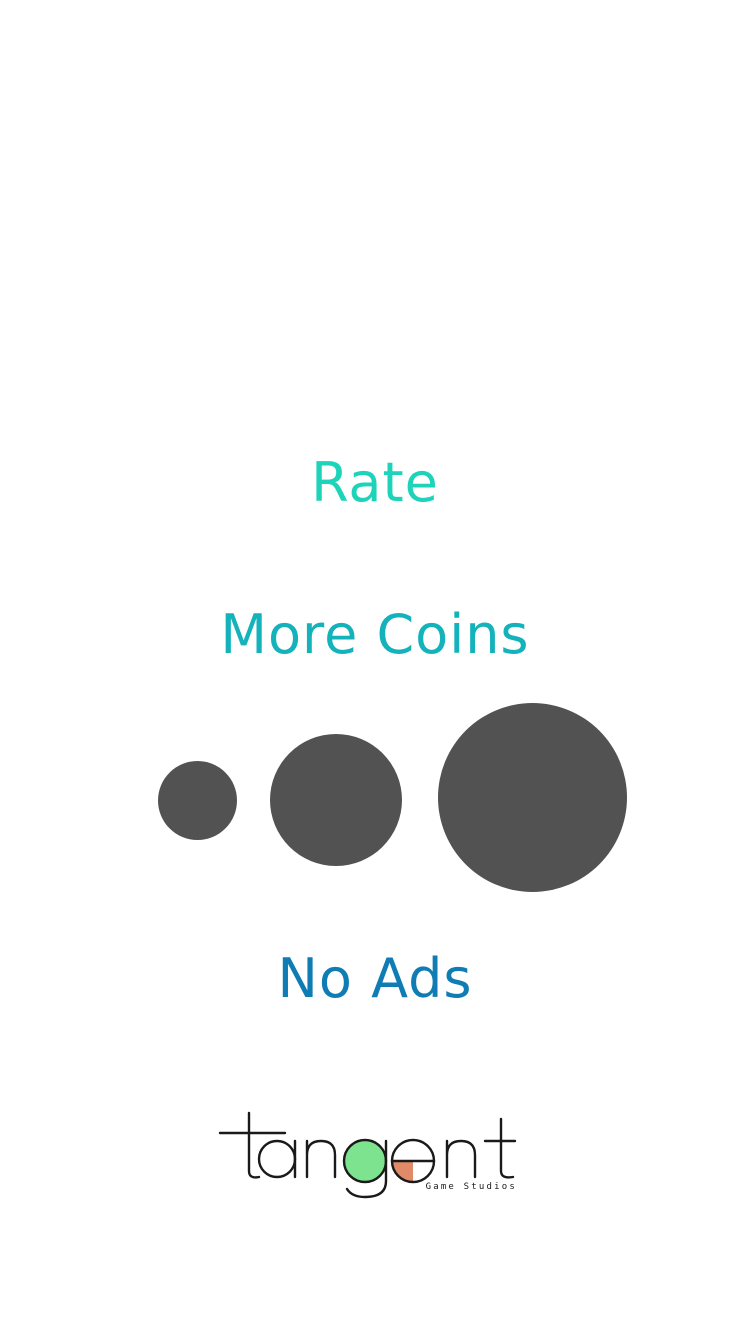 This screenshot has width=750, height=1334. Describe the element at coordinates (375, 635) in the screenshot. I see `more-coins-button: More Coins` at that location.